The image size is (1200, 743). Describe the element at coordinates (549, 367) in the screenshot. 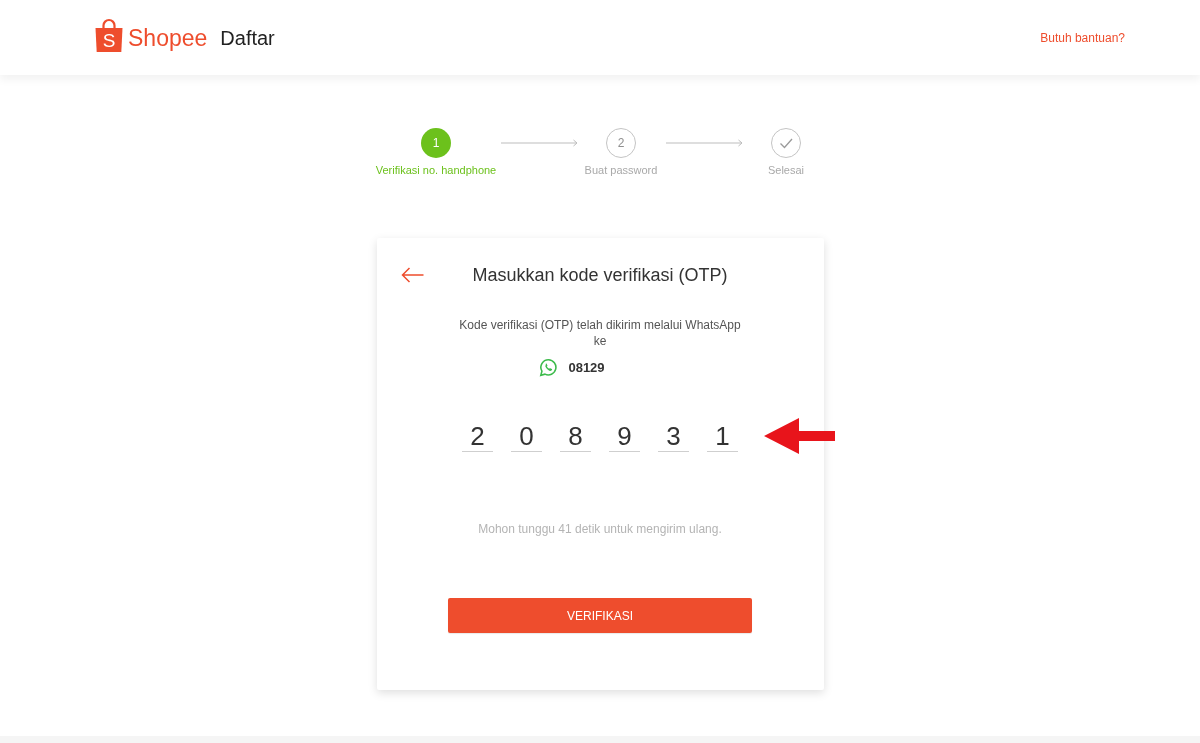

I see `phone-chat-bubble-icon` at that location.